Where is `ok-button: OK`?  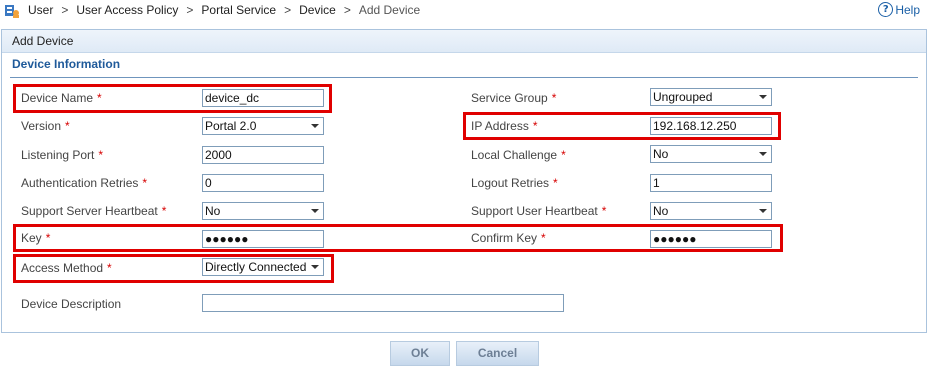
ok-button: OK is located at coordinates (420, 353).